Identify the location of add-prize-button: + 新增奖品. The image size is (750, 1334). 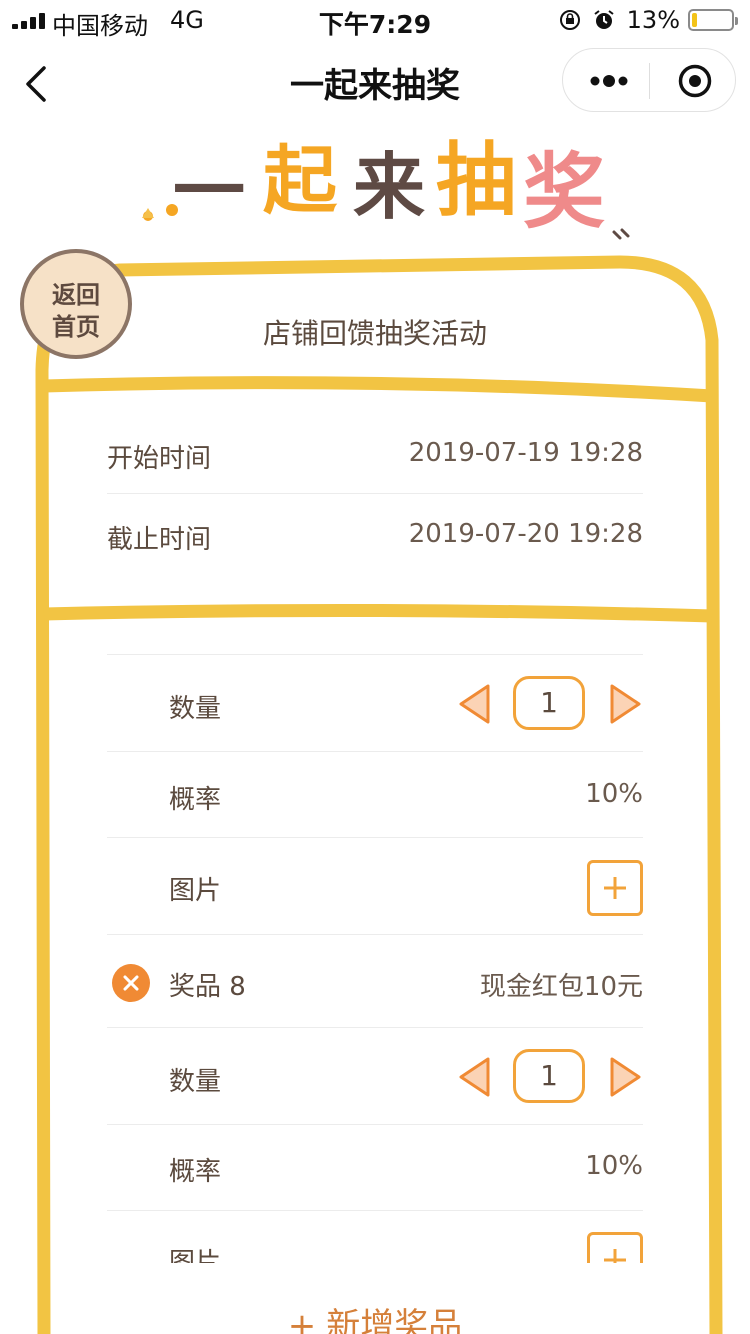
(375, 1316).